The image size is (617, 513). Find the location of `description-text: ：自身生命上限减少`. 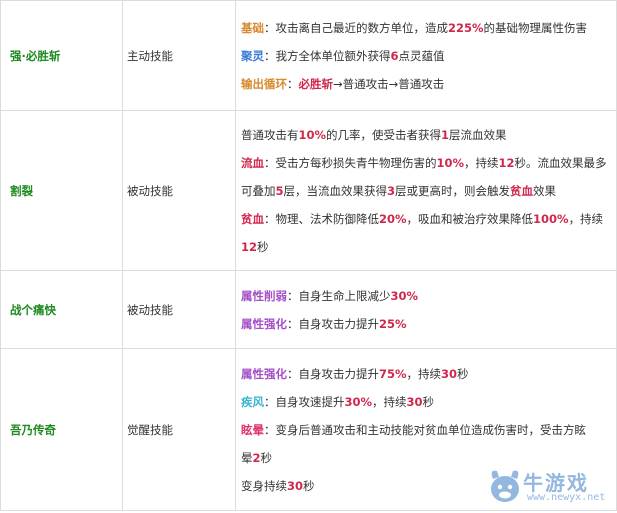

description-text: ：自身生命上限减少 is located at coordinates (339, 295).